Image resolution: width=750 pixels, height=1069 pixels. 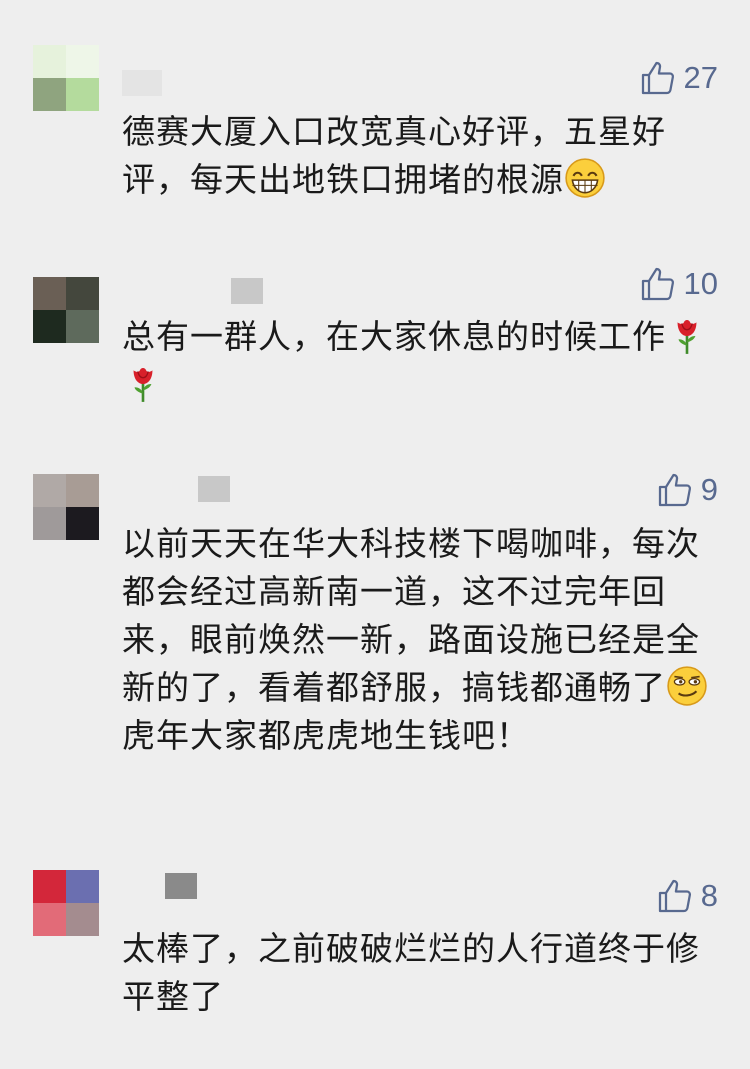 What do you see at coordinates (709, 895) in the screenshot?
I see `like-count: 8` at bounding box center [709, 895].